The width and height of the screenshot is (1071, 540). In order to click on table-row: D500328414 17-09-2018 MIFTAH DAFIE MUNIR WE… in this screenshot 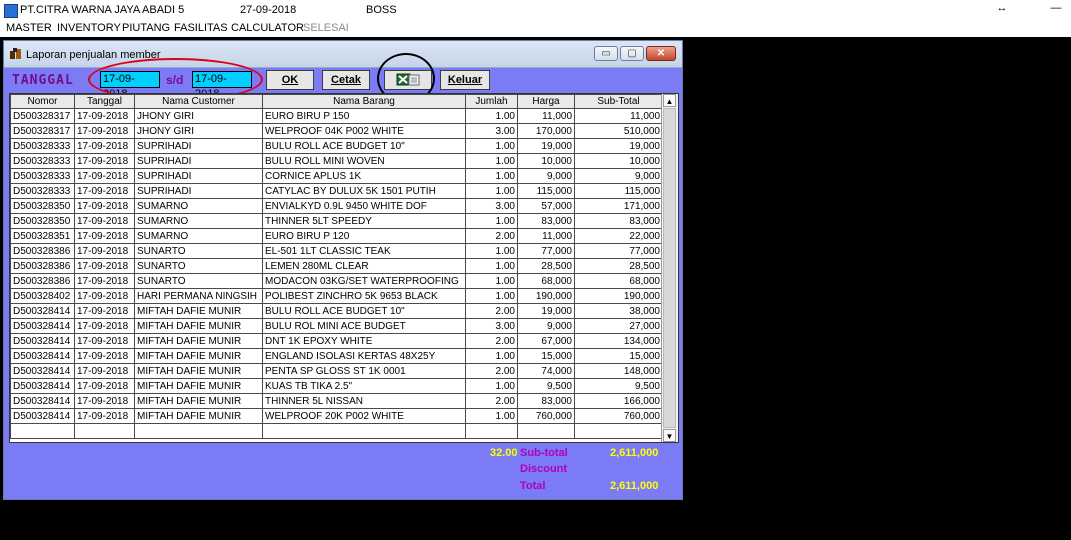, I will do `click(336, 416)`.